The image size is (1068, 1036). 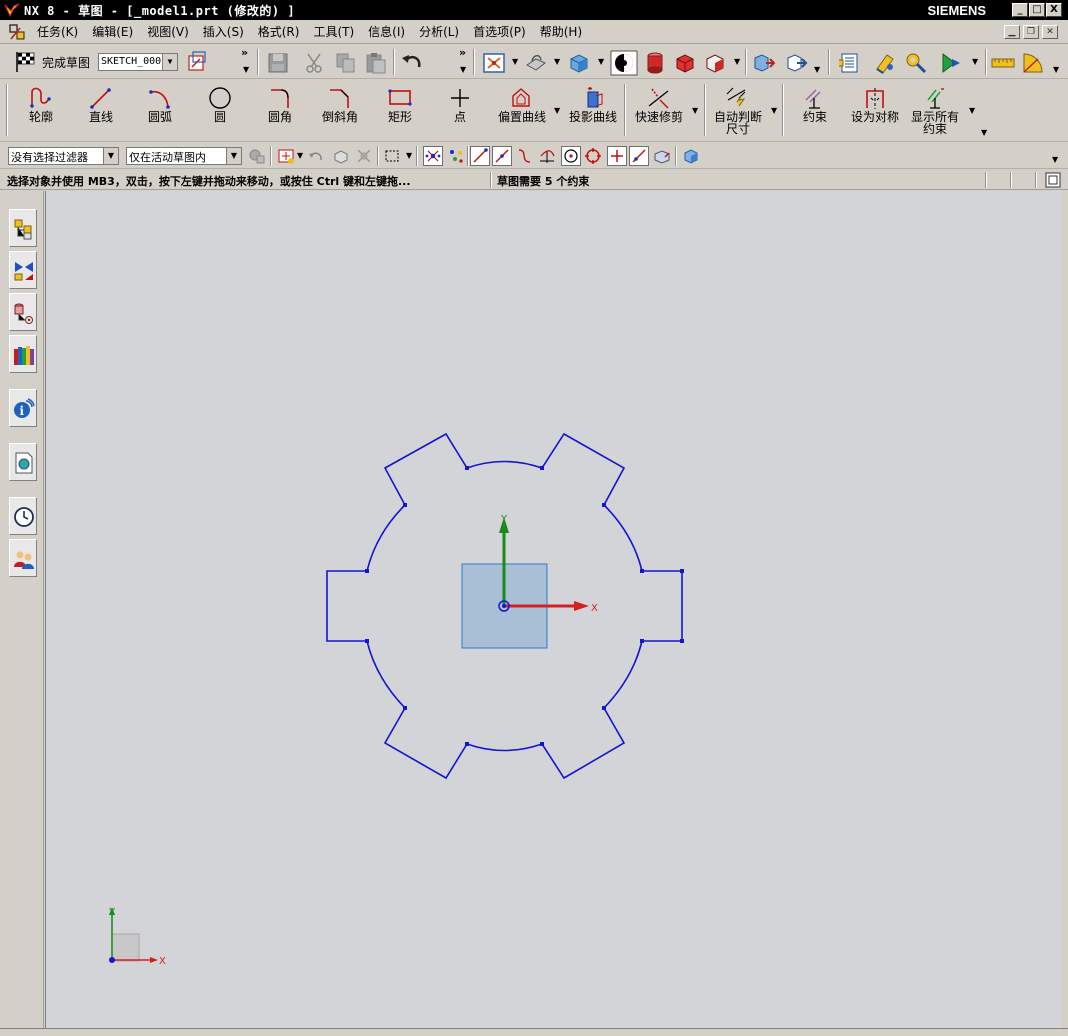 I want to click on tool-show-all-constraints: 显示所有 约束, so click(x=935, y=110).